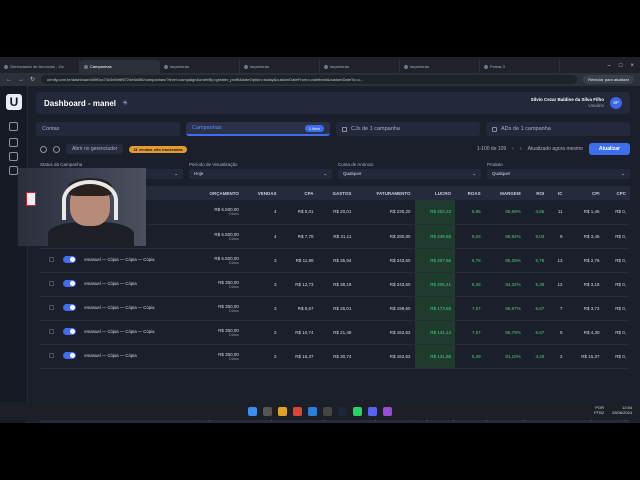 The width and height of the screenshot is (640, 480). Describe the element at coordinates (9, 80) in the screenshot. I see `back-icon: ←` at that location.